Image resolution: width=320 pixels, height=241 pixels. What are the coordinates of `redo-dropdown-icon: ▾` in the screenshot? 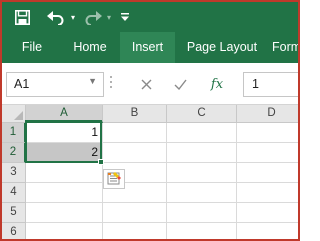 It's located at (109, 17).